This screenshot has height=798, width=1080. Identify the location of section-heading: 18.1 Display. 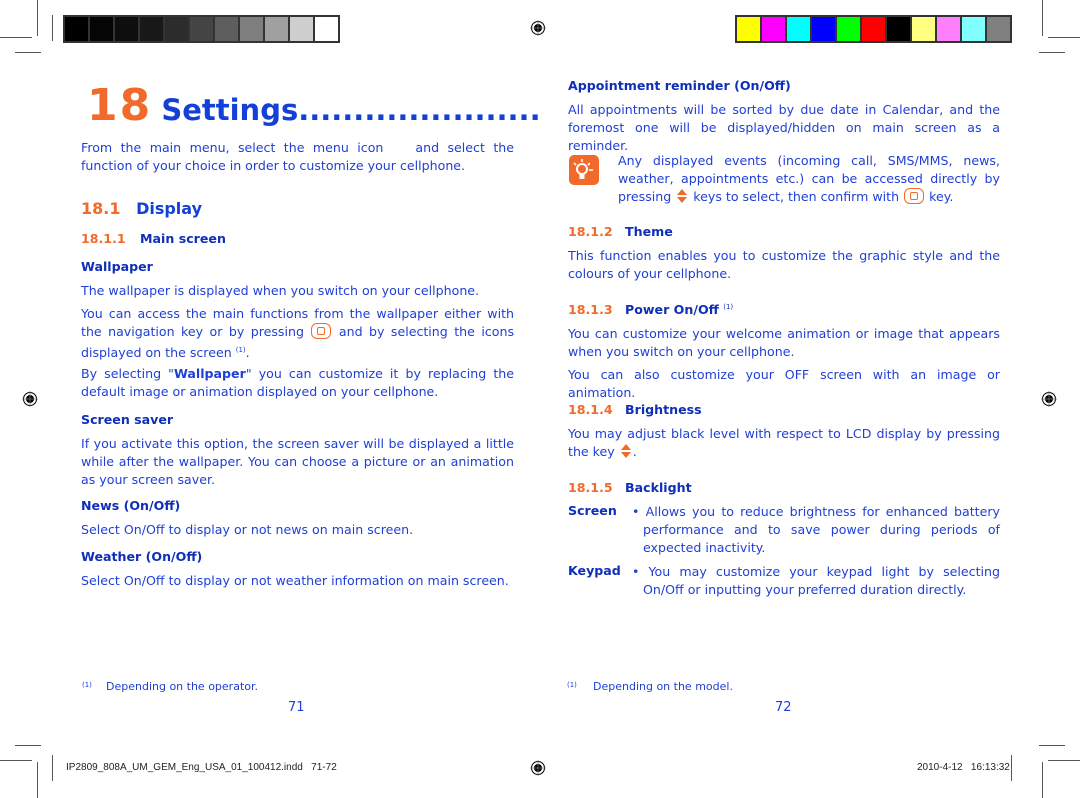
(142, 208).